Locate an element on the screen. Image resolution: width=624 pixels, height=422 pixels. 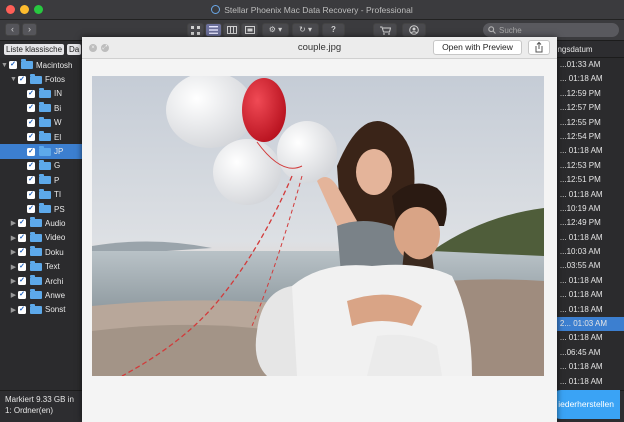
search-field: Suche is located at coordinates (551, 30).